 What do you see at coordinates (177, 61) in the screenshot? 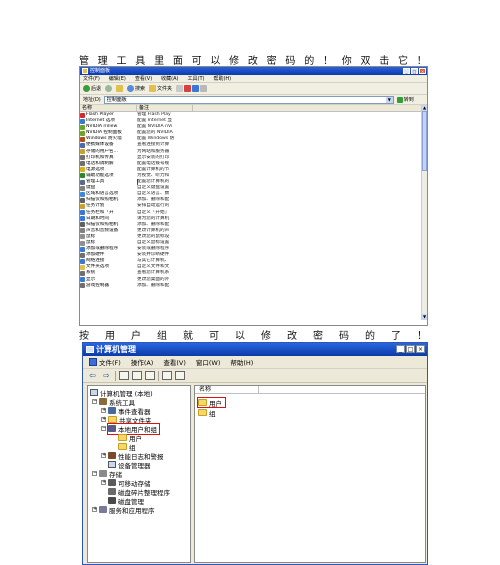
I see `caption-char: 面` at bounding box center [177, 61].